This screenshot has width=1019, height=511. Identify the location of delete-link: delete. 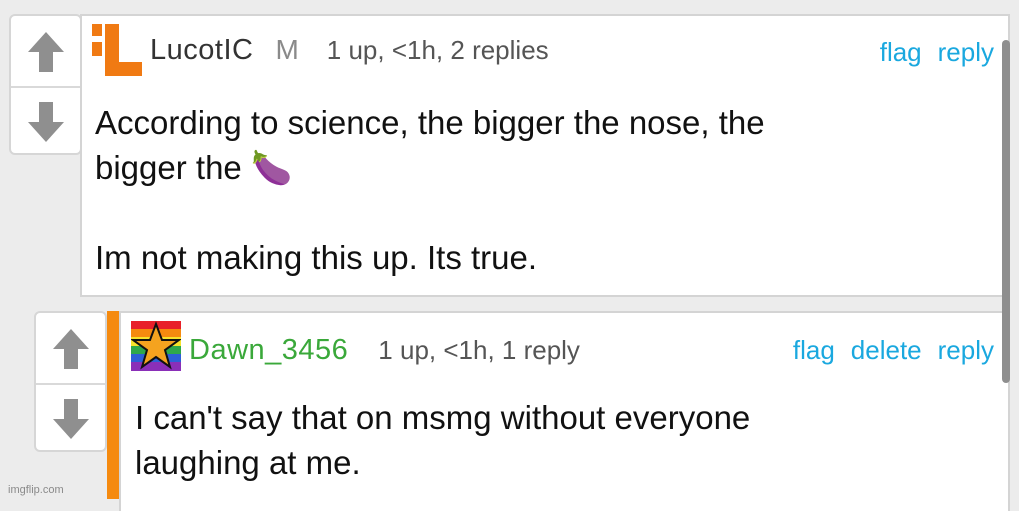
(886, 350).